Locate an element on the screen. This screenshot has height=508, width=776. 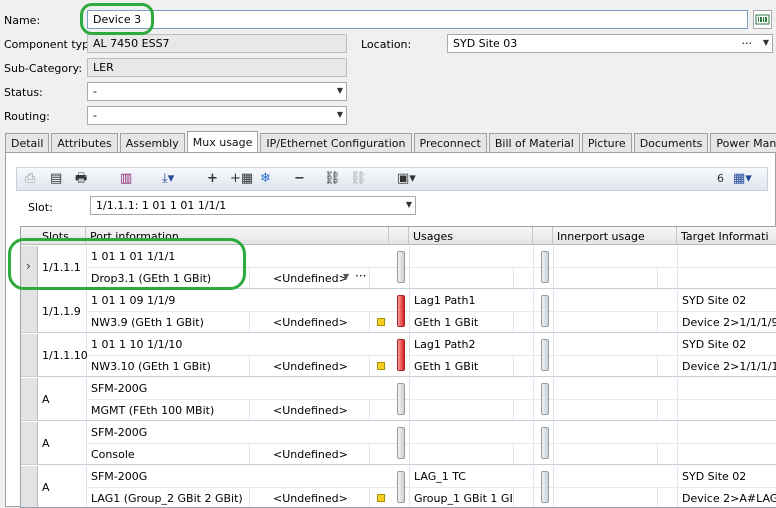
location-label: Location: is located at coordinates (386, 44).